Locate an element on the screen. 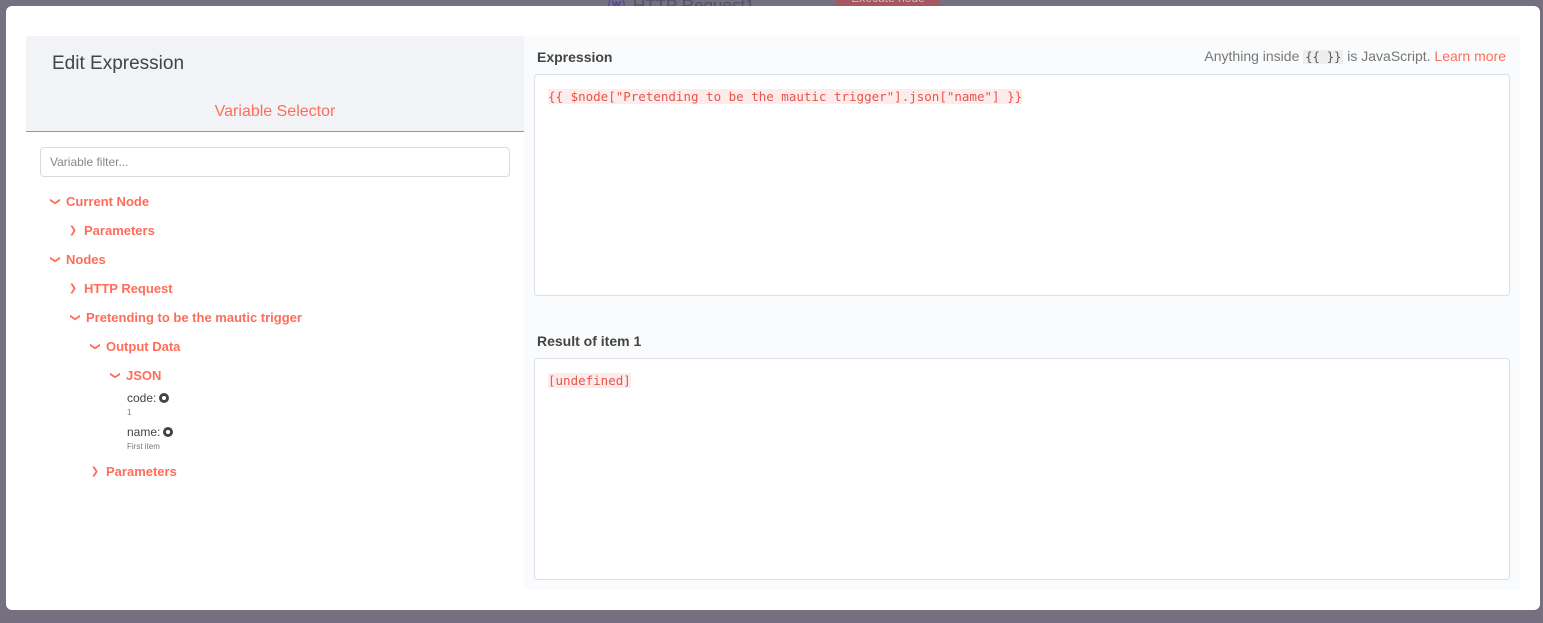 This screenshot has width=1543, height=623. hint-text: is JavaScript. is located at coordinates (1389, 56).